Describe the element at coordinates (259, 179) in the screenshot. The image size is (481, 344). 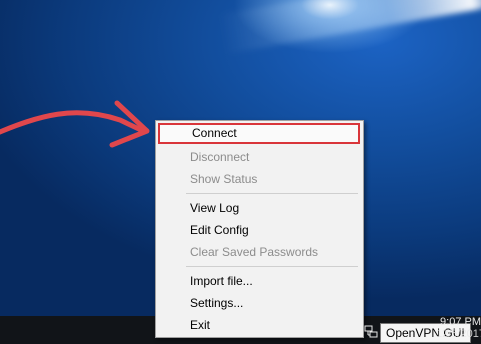
I see `menu-item-show-status: Show Status` at that location.